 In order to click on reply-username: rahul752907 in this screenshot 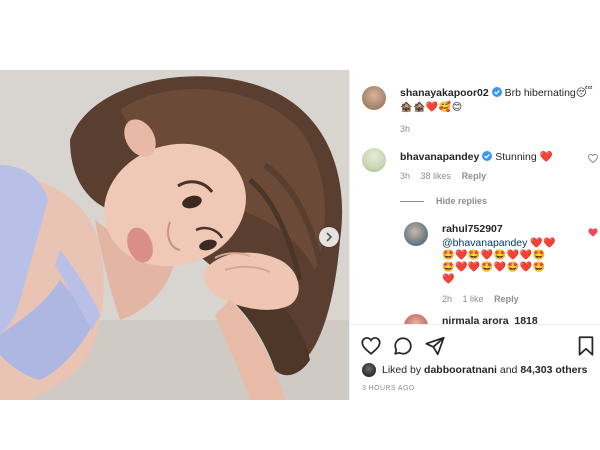, I will do `click(472, 229)`.